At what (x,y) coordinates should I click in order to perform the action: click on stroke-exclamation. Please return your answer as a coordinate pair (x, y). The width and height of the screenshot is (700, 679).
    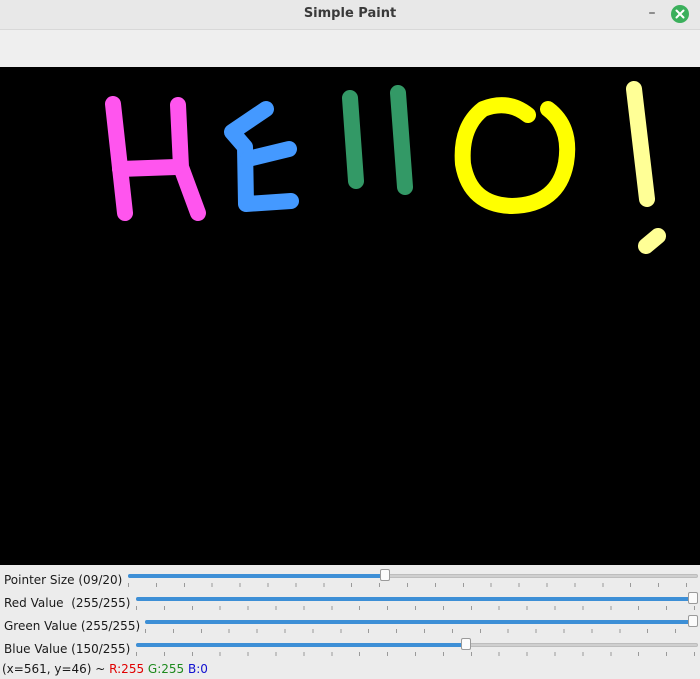
    Looking at the image, I should click on (646, 167).